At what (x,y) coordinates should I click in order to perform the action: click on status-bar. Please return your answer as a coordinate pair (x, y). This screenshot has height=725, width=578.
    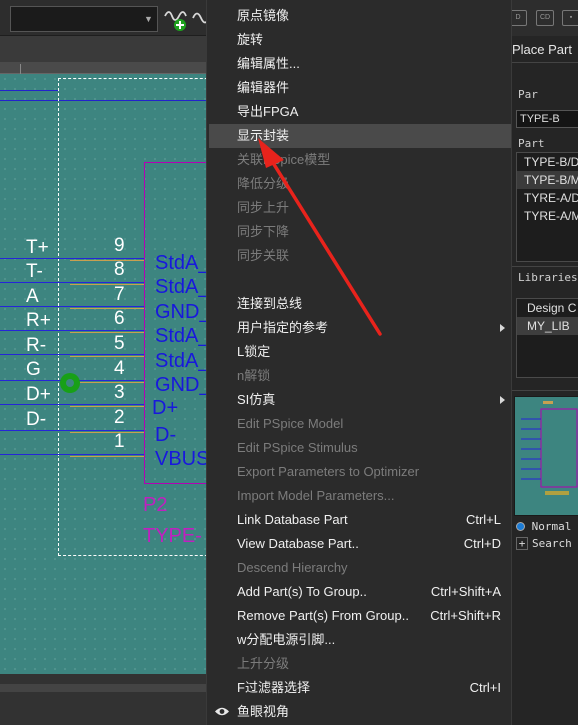
    Looking at the image, I should click on (105, 699).